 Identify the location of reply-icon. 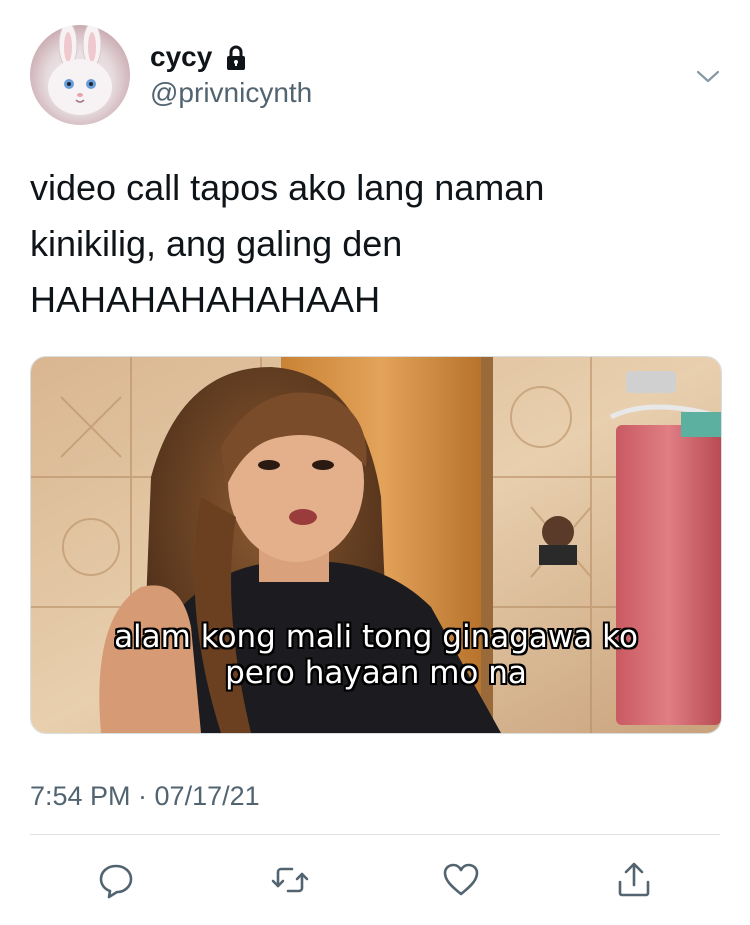
(116, 880).